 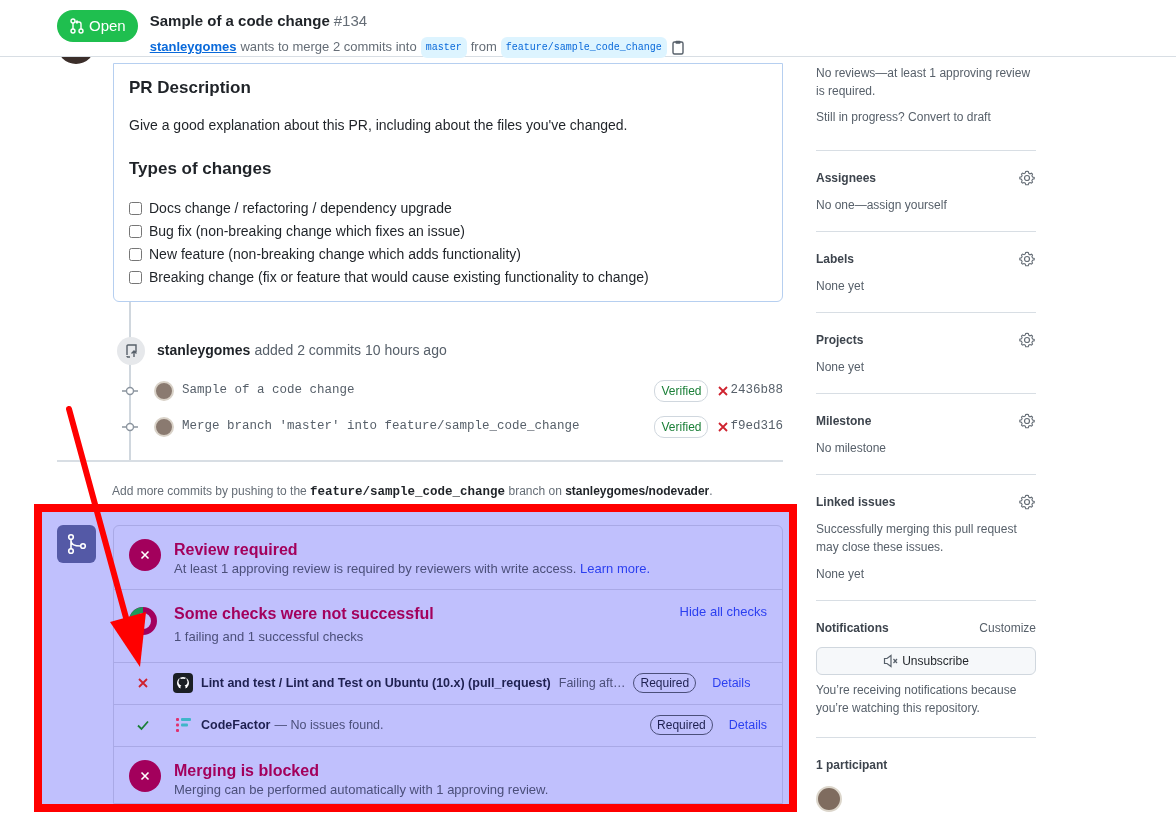 What do you see at coordinates (856, 502) in the screenshot?
I see `section-heading: Linked issues` at bounding box center [856, 502].